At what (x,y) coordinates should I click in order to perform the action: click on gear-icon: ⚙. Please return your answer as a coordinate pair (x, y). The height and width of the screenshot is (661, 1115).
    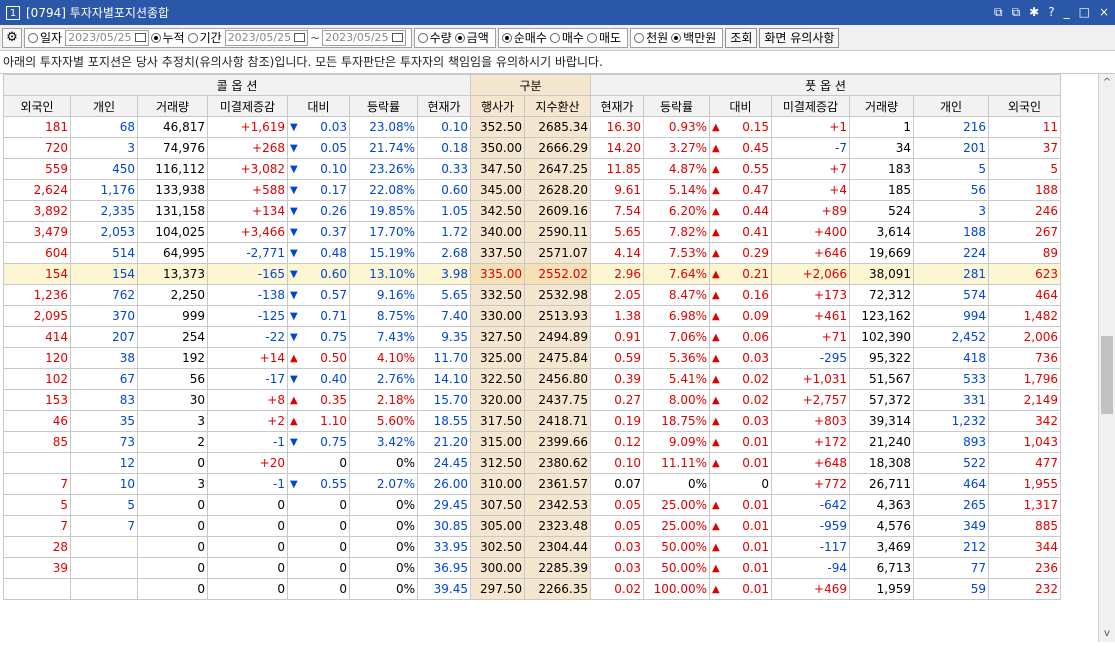
    Looking at the image, I should click on (12, 37).